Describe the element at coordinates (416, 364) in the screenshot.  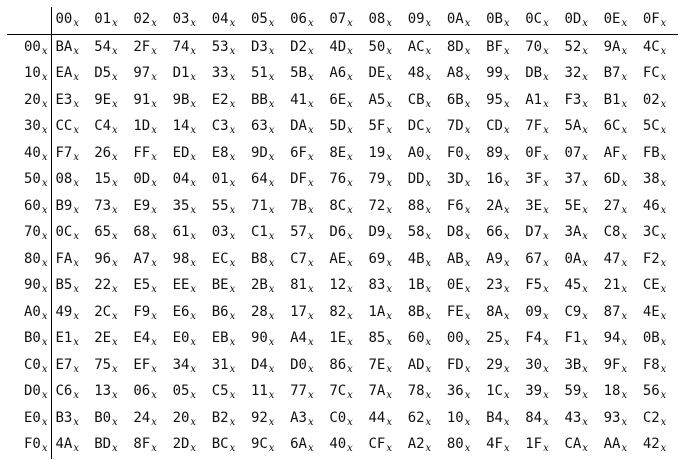
I see `cell-value: AD` at that location.